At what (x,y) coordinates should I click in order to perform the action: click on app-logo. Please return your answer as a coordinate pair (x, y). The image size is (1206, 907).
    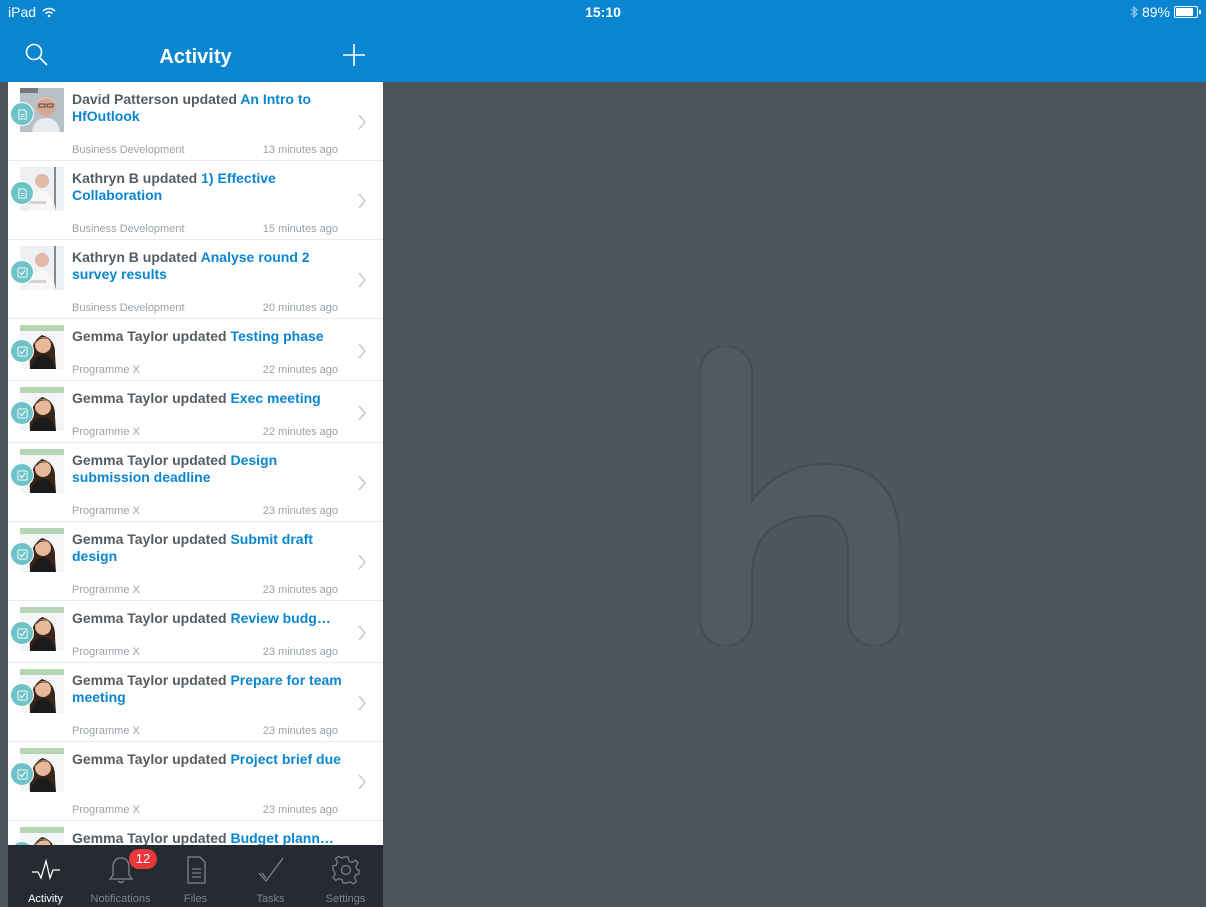
    Looking at the image, I should click on (800, 496).